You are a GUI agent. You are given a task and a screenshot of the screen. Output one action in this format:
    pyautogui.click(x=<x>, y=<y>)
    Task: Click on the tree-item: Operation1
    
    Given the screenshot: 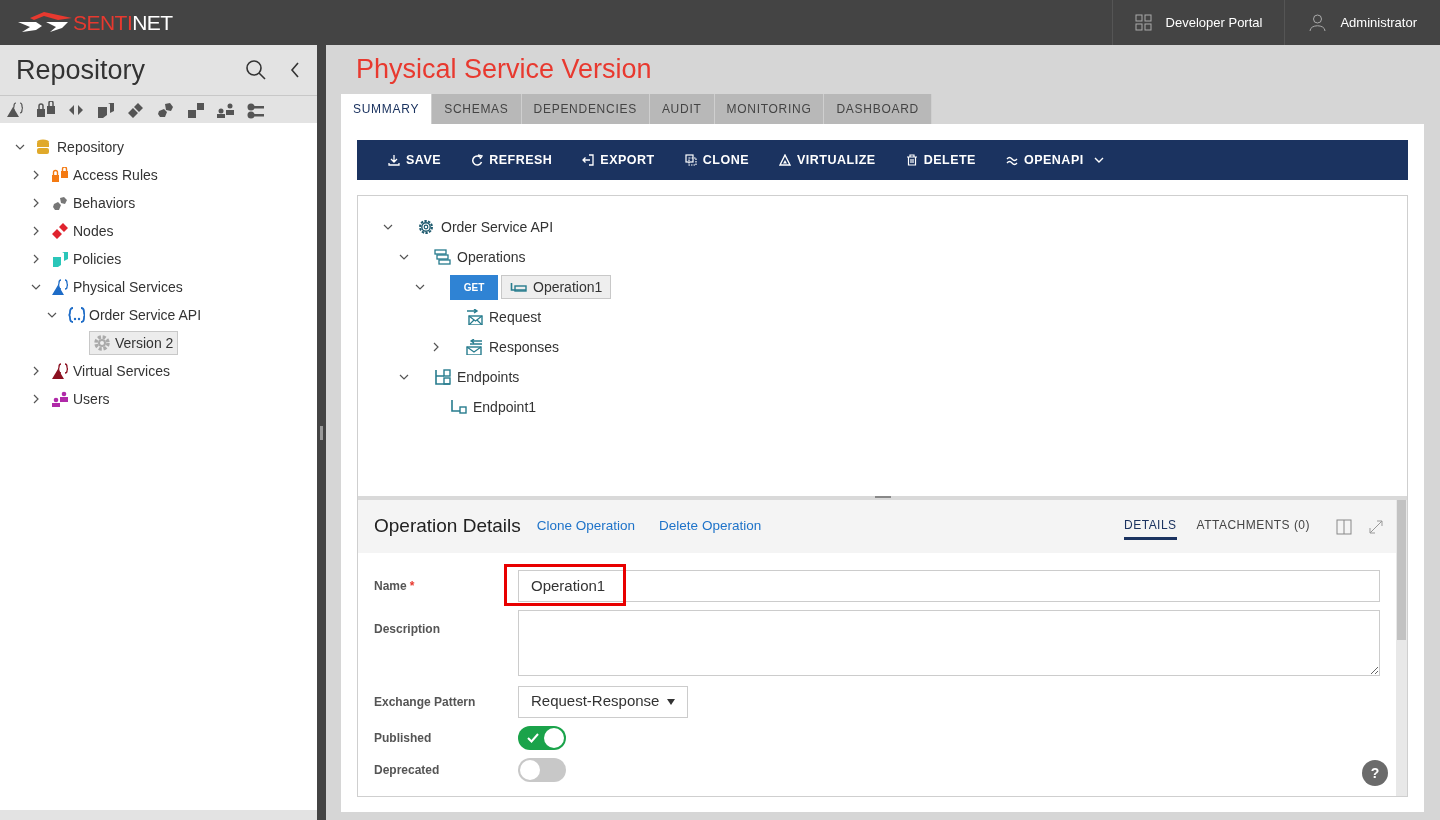 What is the action you would take?
    pyautogui.click(x=556, y=287)
    